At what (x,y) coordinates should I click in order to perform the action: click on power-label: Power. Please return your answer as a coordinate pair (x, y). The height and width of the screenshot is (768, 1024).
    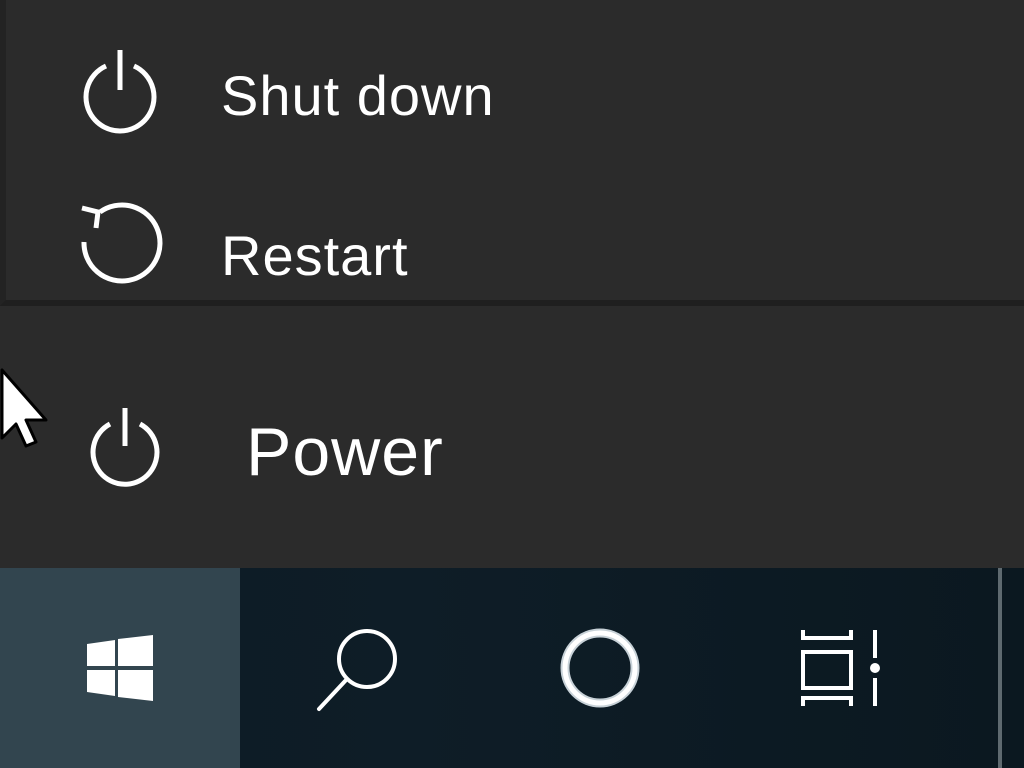
    Looking at the image, I should click on (345, 452).